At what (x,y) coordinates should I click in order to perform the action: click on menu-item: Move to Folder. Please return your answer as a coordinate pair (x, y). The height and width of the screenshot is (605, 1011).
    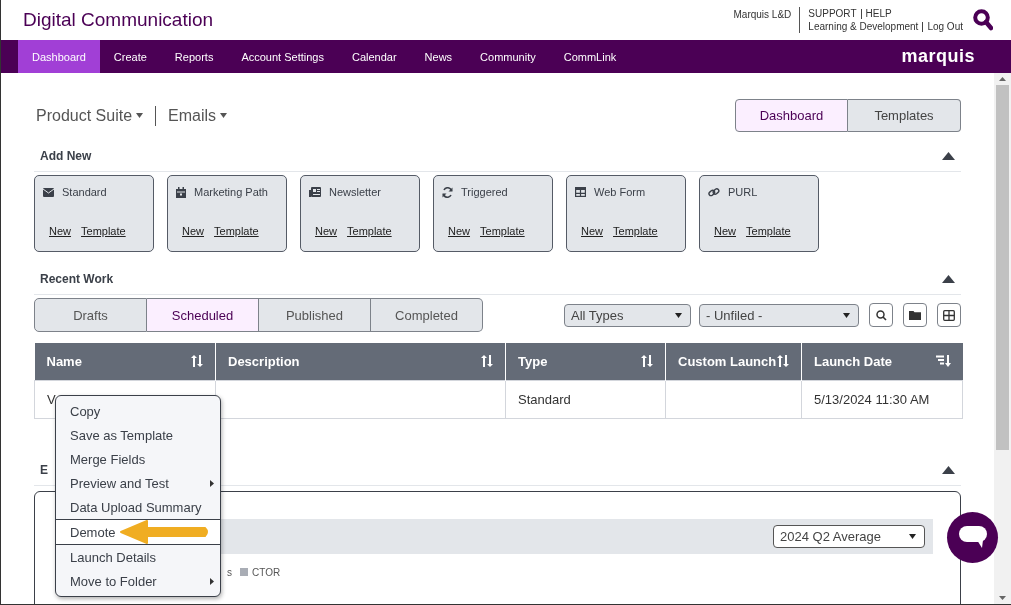
    Looking at the image, I should click on (138, 581).